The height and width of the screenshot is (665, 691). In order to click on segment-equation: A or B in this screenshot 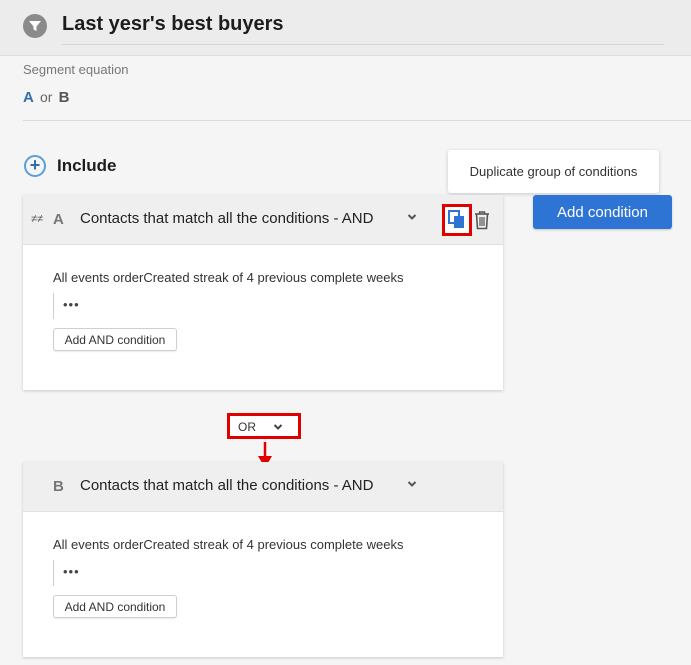, I will do `click(46, 97)`.